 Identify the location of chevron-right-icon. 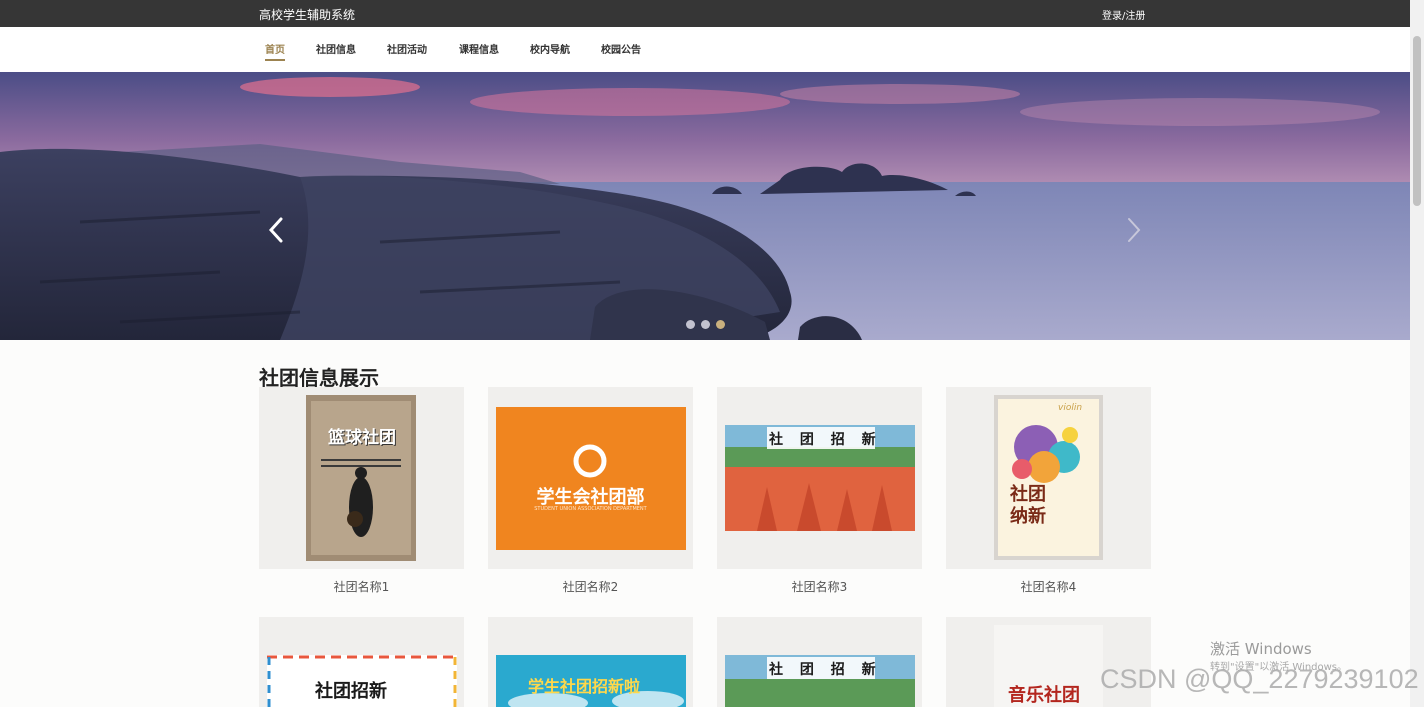
(1134, 230).